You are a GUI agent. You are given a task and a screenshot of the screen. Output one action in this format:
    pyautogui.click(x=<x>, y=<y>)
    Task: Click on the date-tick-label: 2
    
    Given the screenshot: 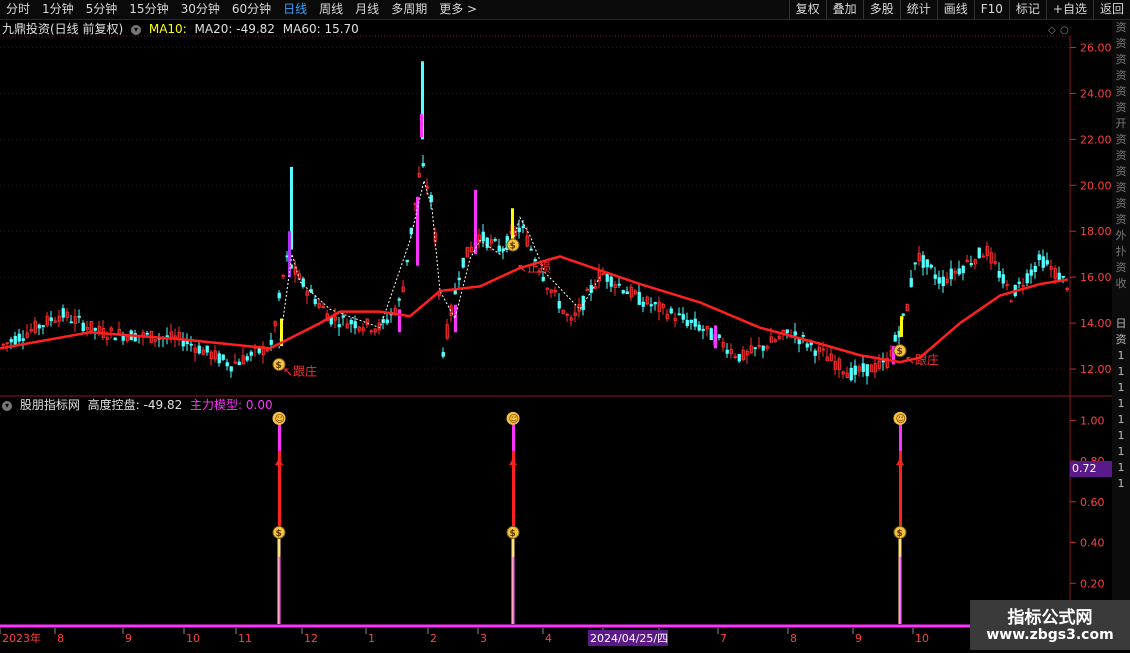 What is the action you would take?
    pyautogui.click(x=433, y=638)
    